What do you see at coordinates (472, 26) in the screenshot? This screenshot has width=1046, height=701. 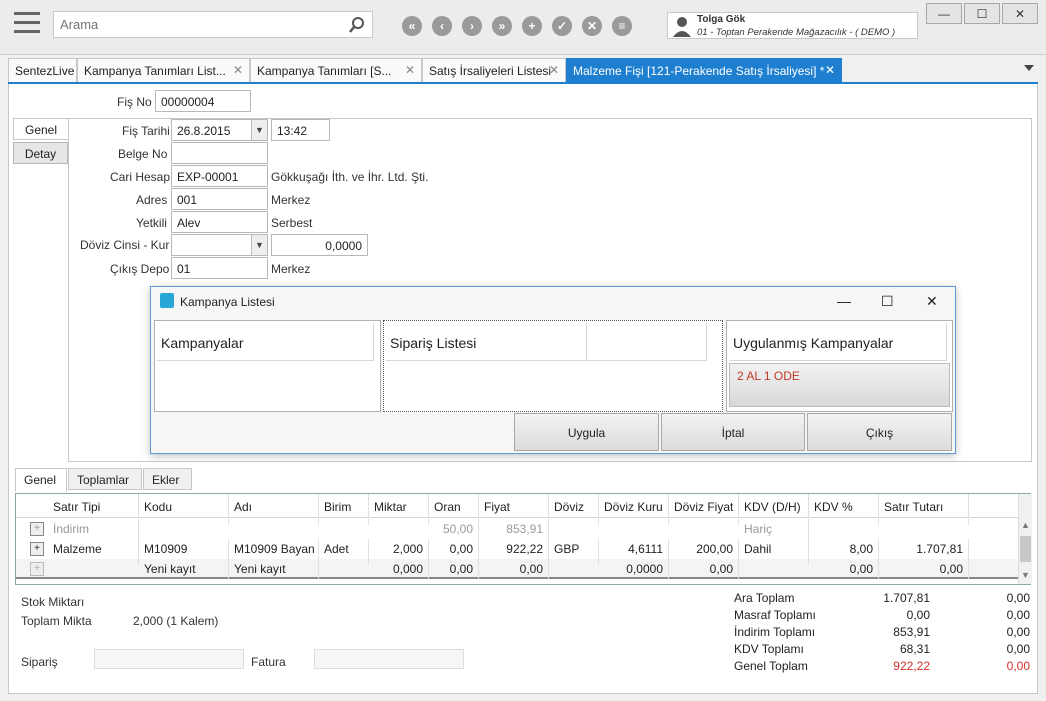 I see `next-record-icon: ›` at bounding box center [472, 26].